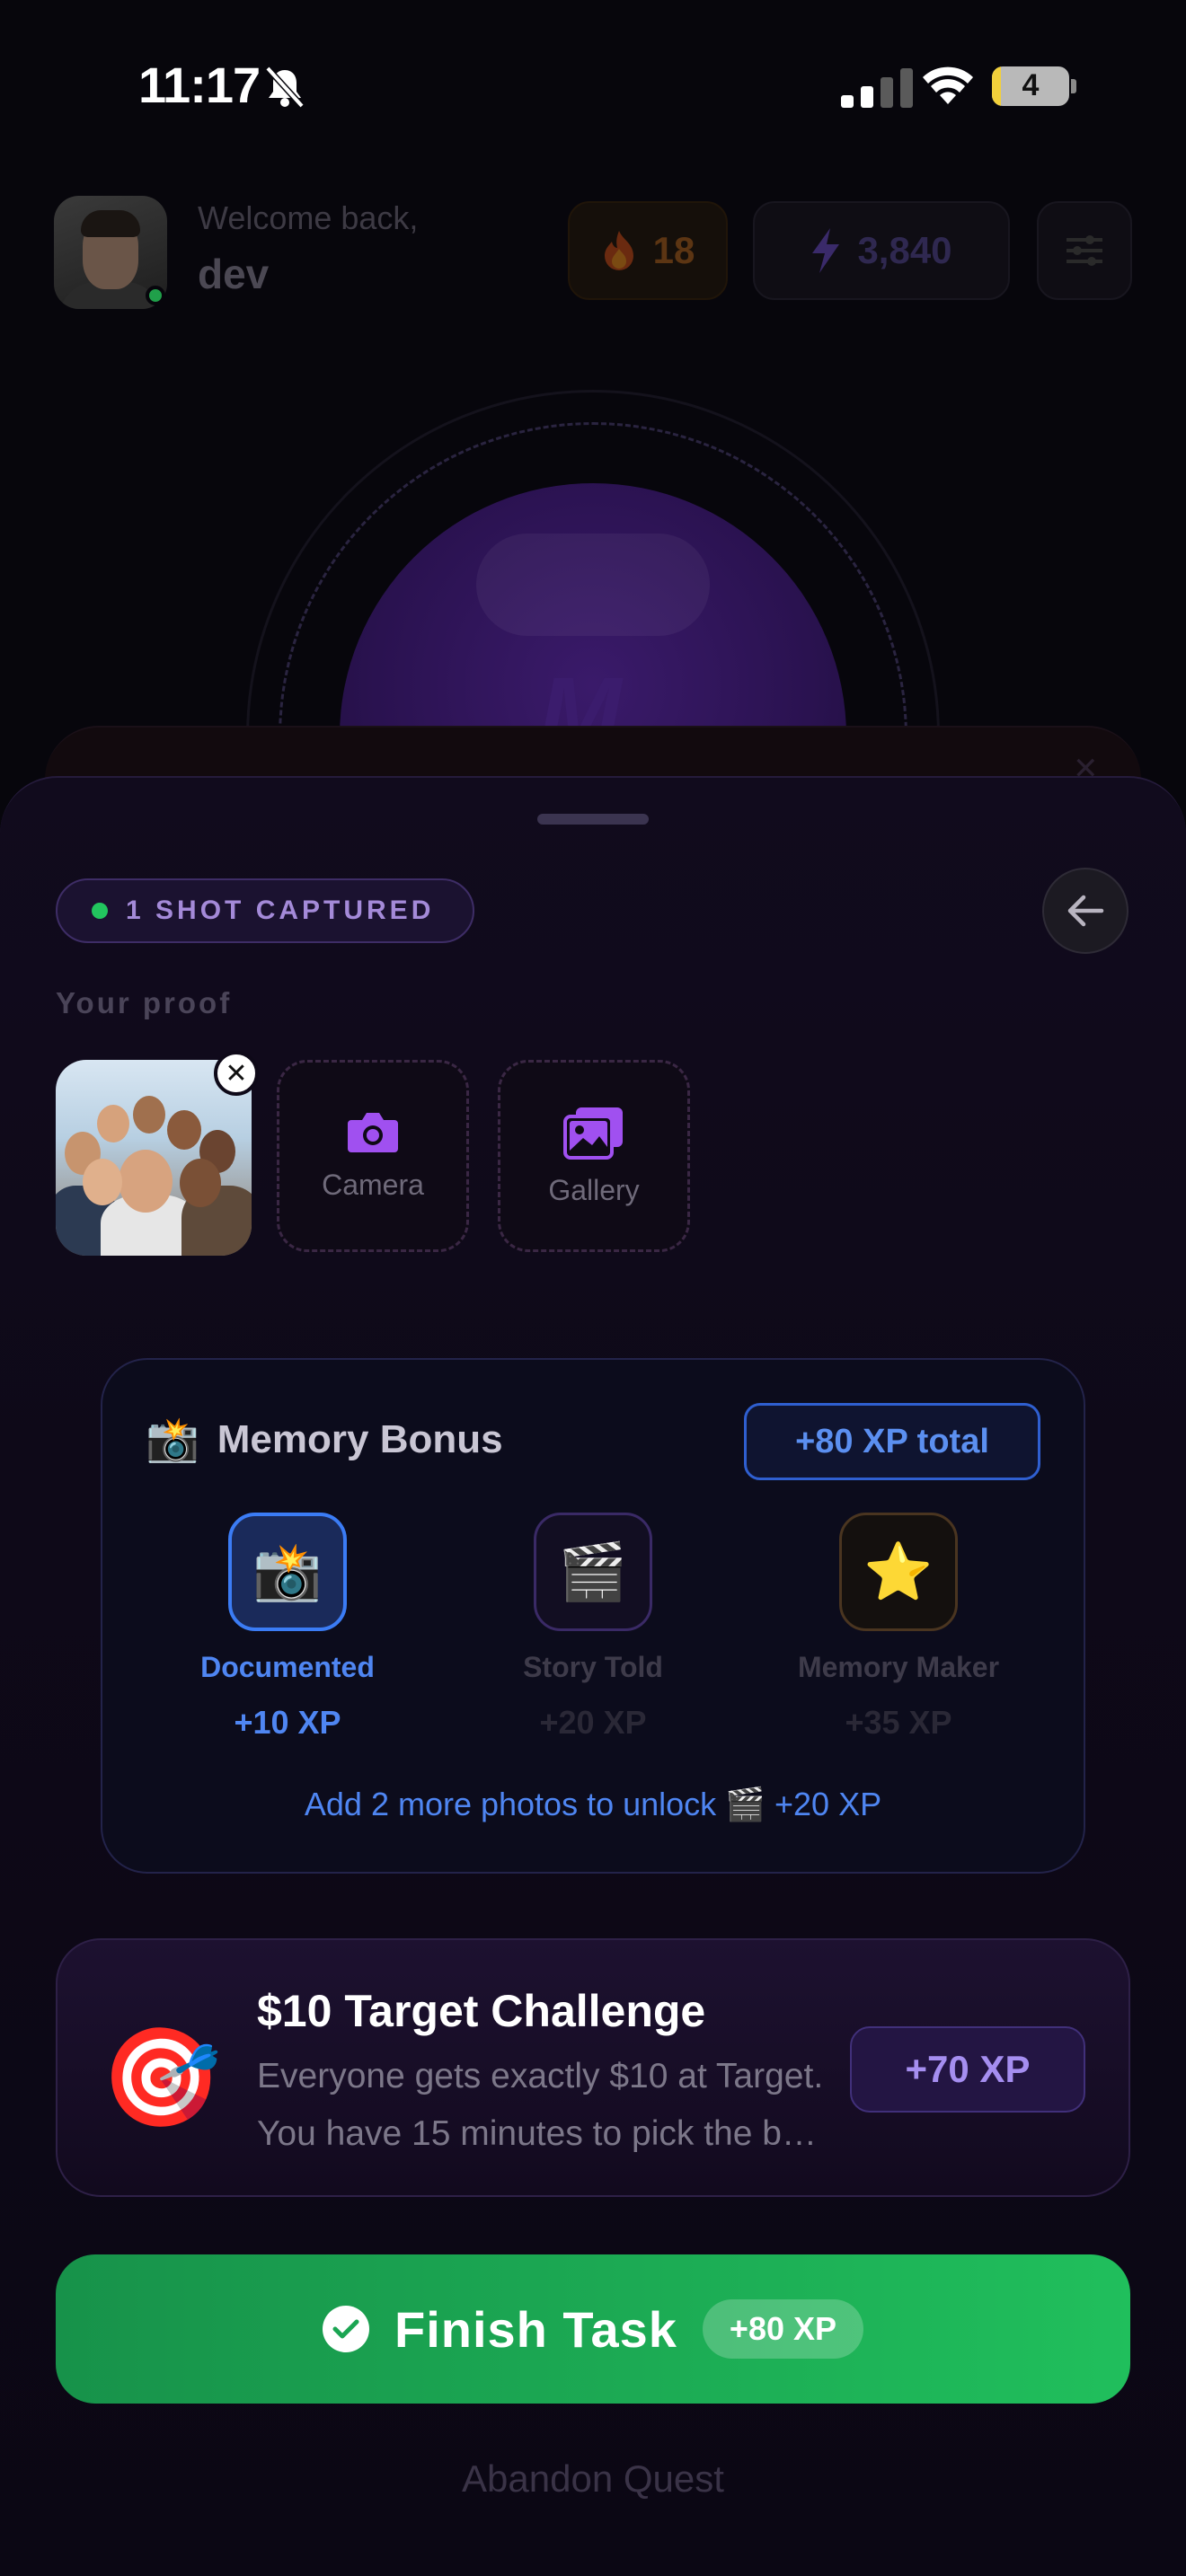  I want to click on bonus-tier-story-told: 🎬 Story Told +20 XP, so click(593, 1627).